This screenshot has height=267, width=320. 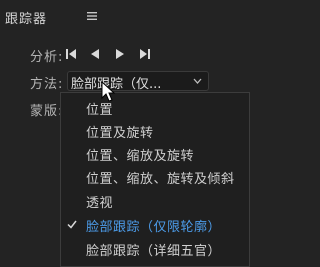 What do you see at coordinates (95, 54) in the screenshot?
I see `play-reverse-icon` at bounding box center [95, 54].